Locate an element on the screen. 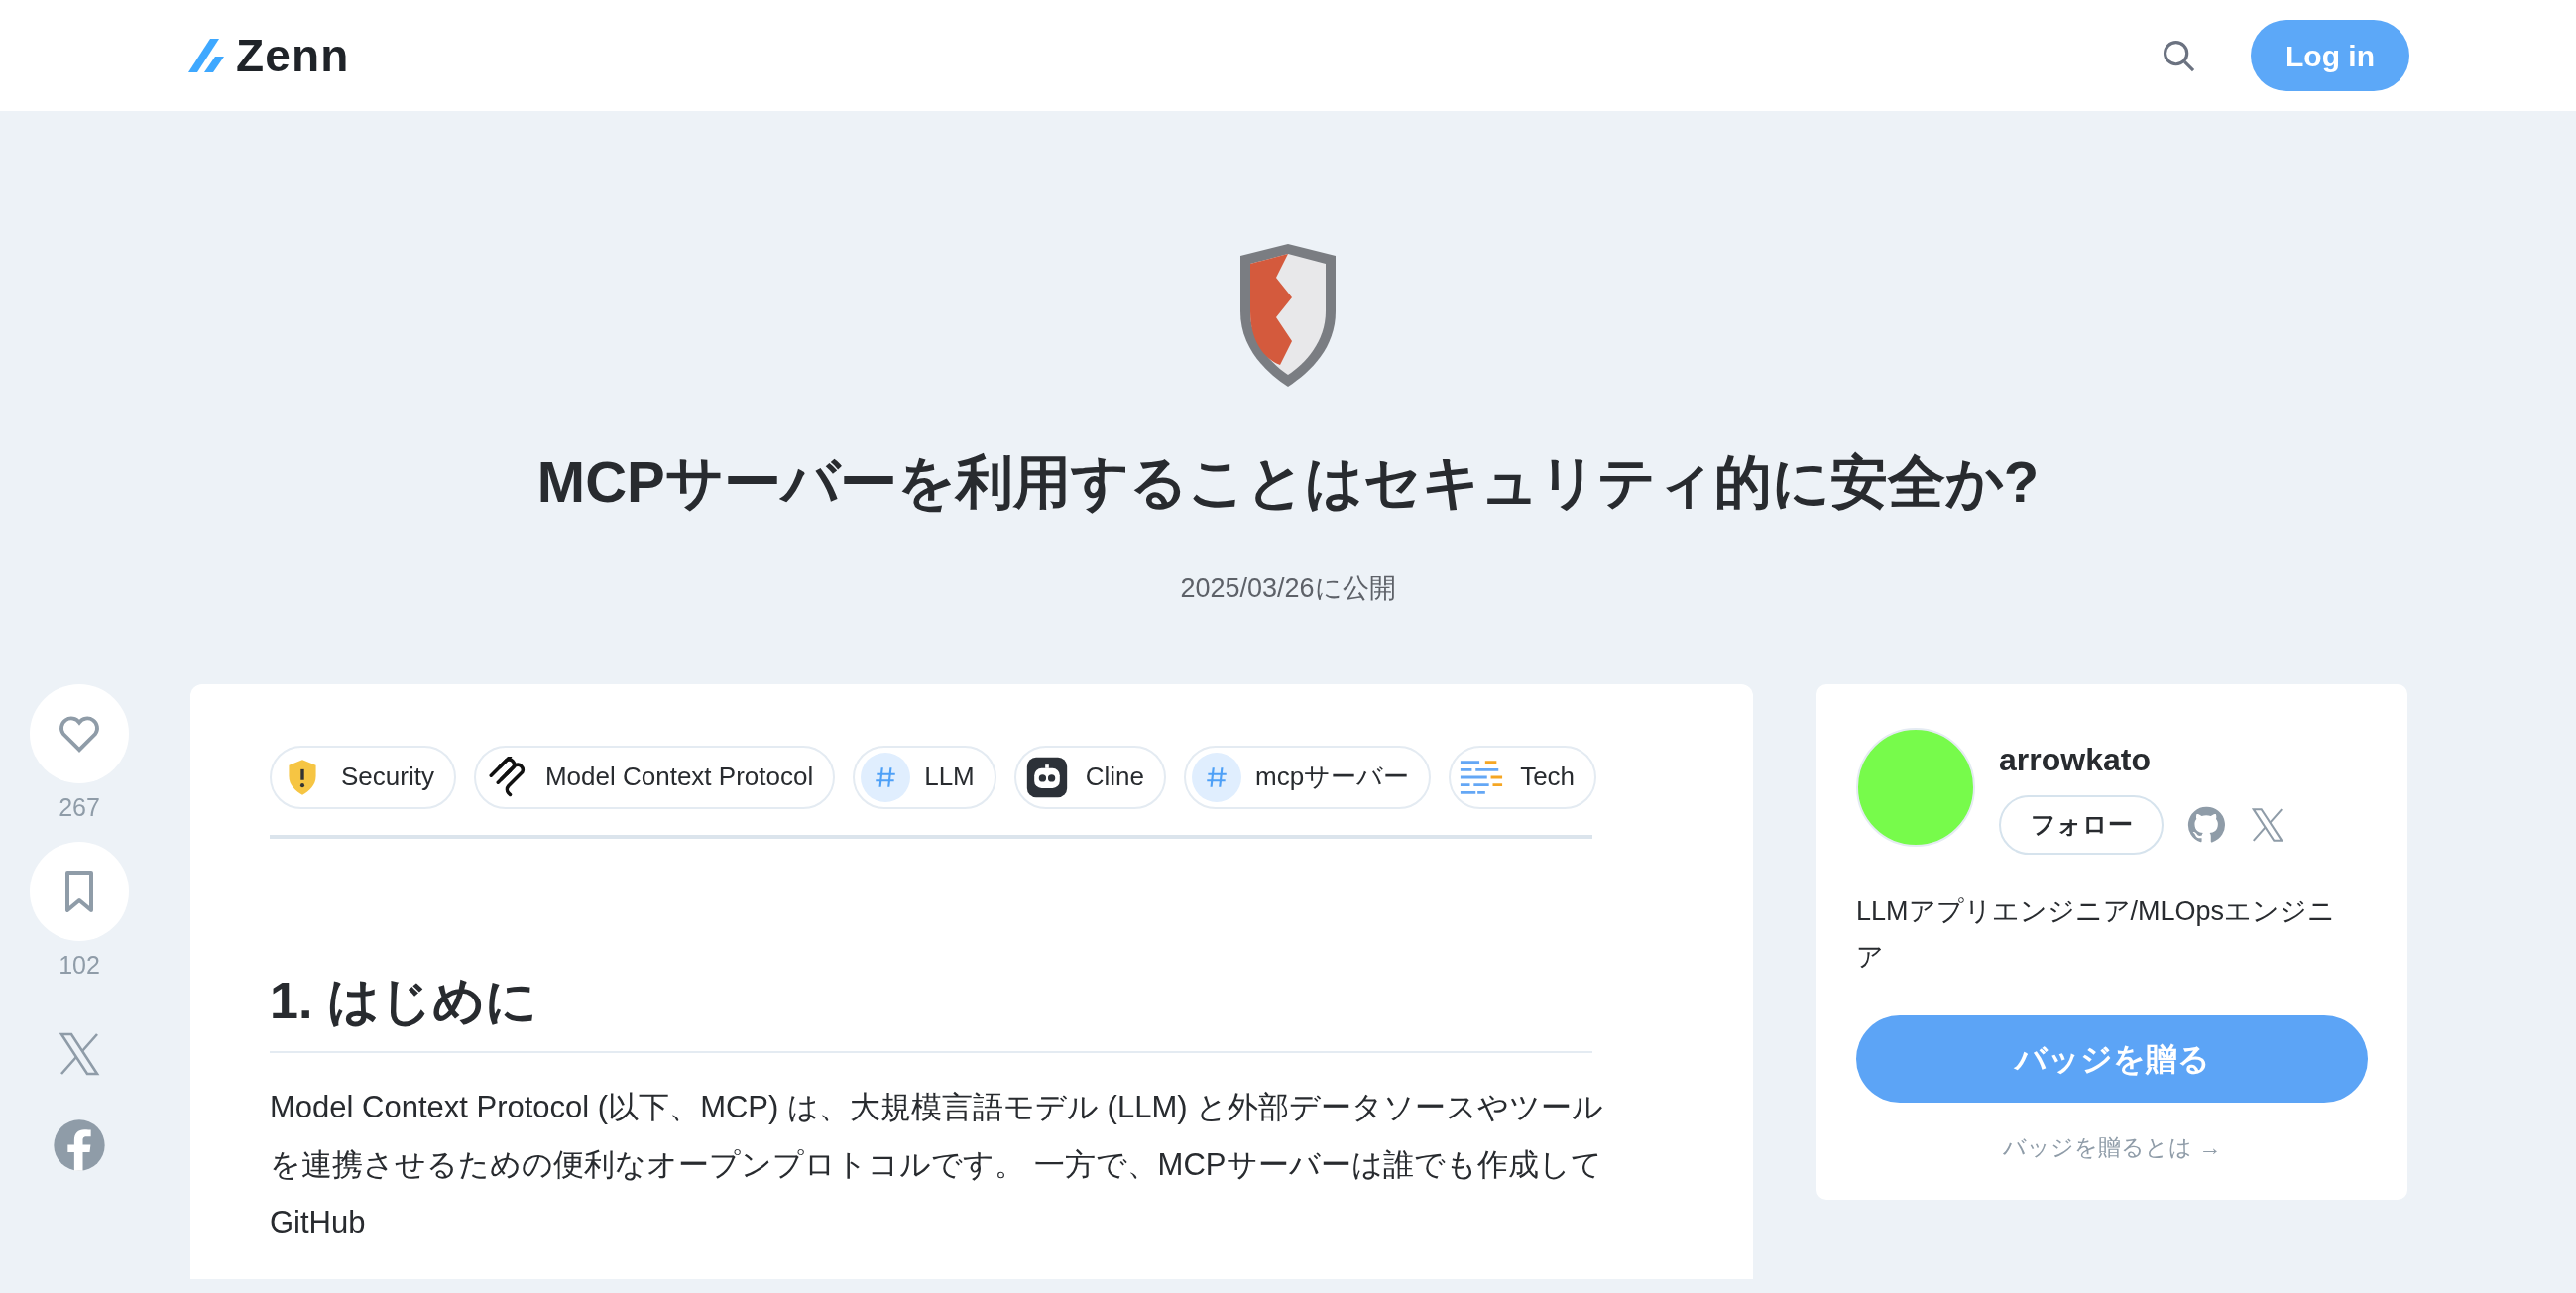 Image resolution: width=2576 pixels, height=1293 pixels. topic-tag: LLM is located at coordinates (925, 777).